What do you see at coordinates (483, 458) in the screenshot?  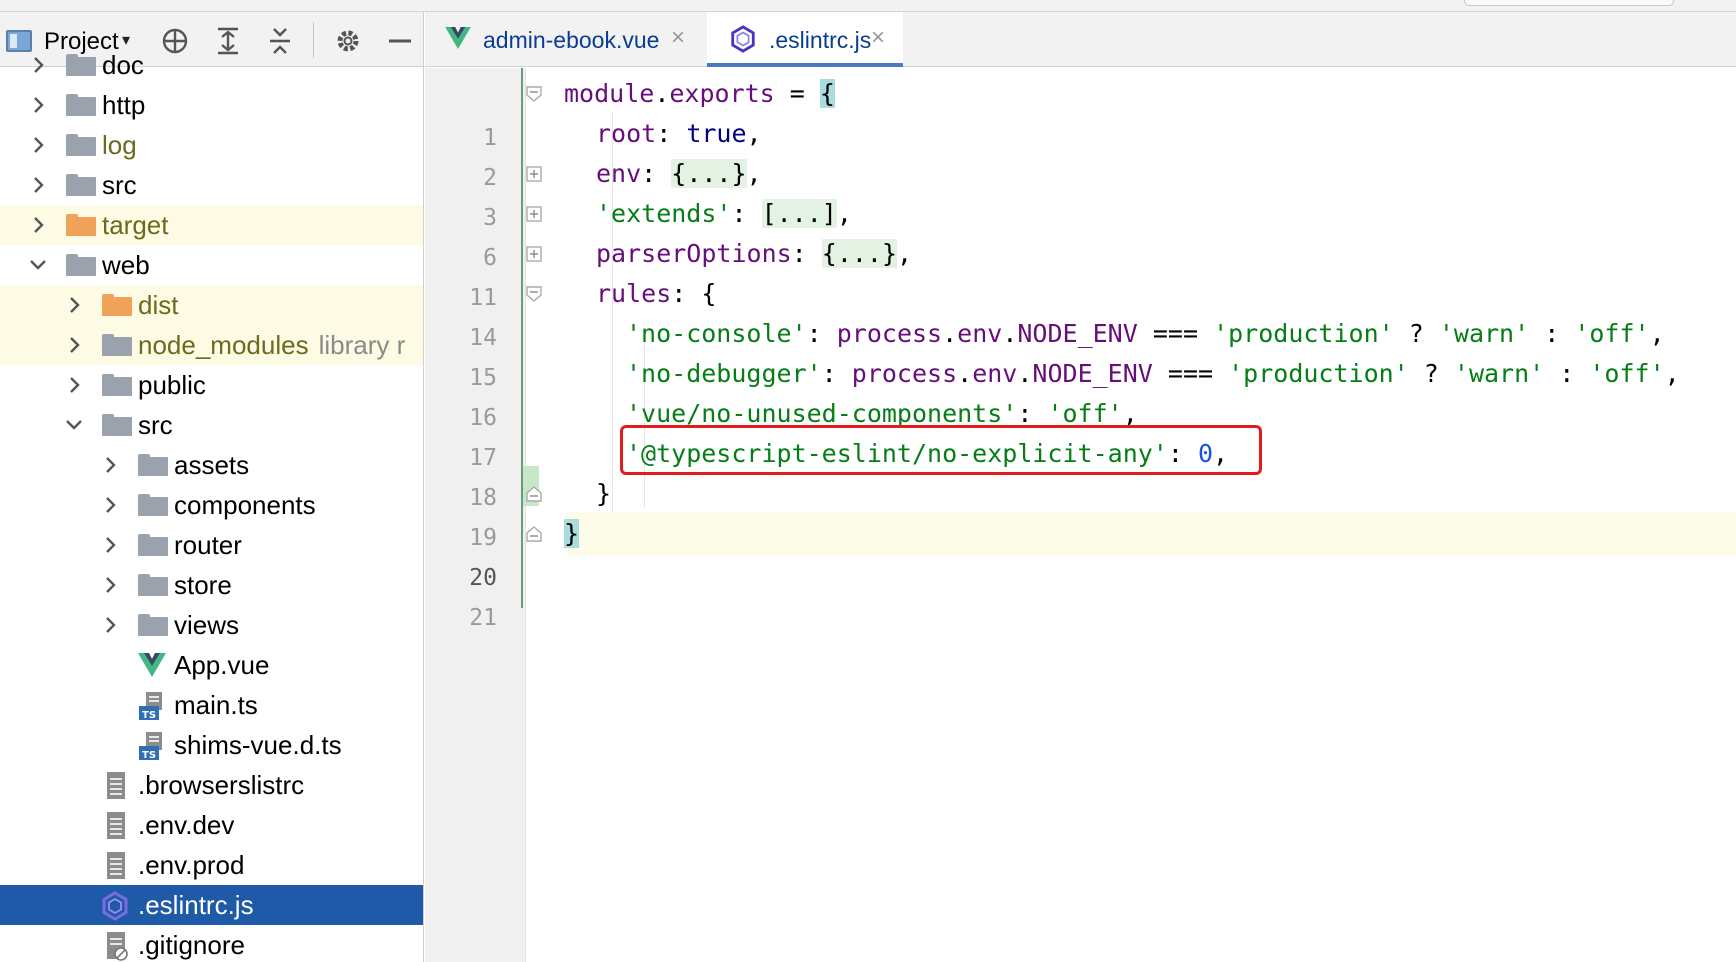 I see `line-number: 17` at bounding box center [483, 458].